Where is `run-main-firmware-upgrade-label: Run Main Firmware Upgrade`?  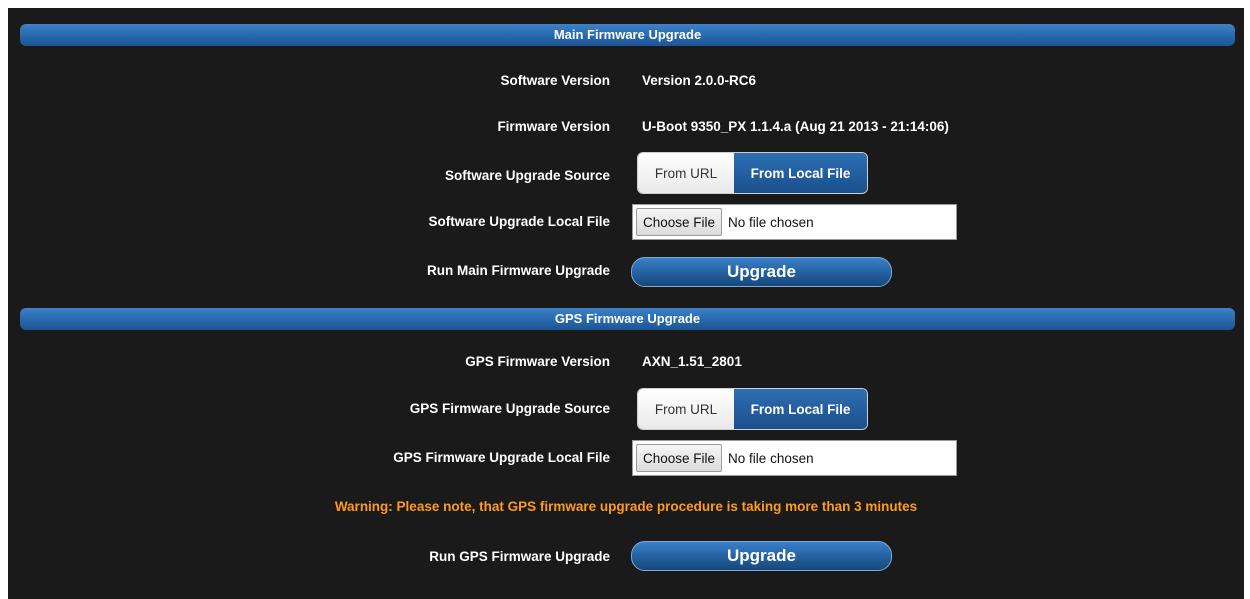
run-main-firmware-upgrade-label: Run Main Firmware Upgrade is located at coordinates (518, 270).